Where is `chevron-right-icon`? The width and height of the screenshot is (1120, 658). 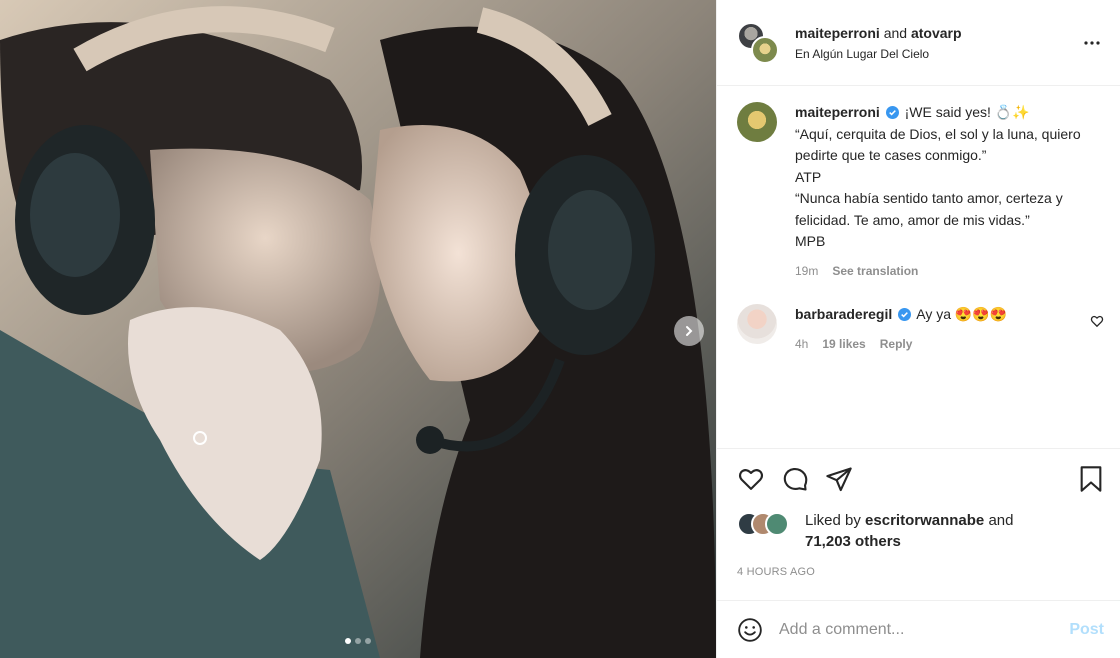 chevron-right-icon is located at coordinates (689, 331).